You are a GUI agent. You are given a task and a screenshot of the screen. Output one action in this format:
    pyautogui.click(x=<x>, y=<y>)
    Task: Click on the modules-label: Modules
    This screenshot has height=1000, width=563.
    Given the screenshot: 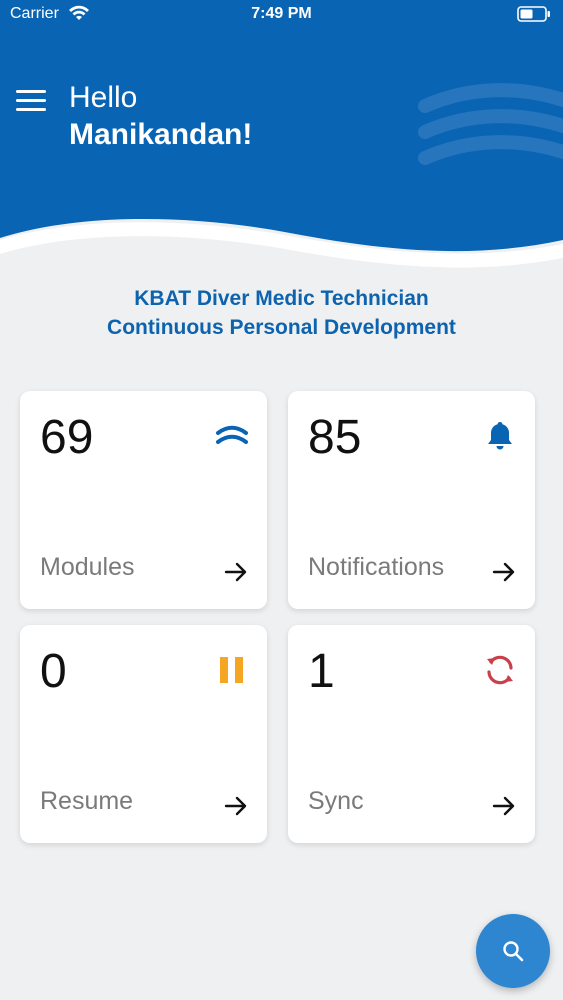 What is the action you would take?
    pyautogui.click(x=87, y=567)
    